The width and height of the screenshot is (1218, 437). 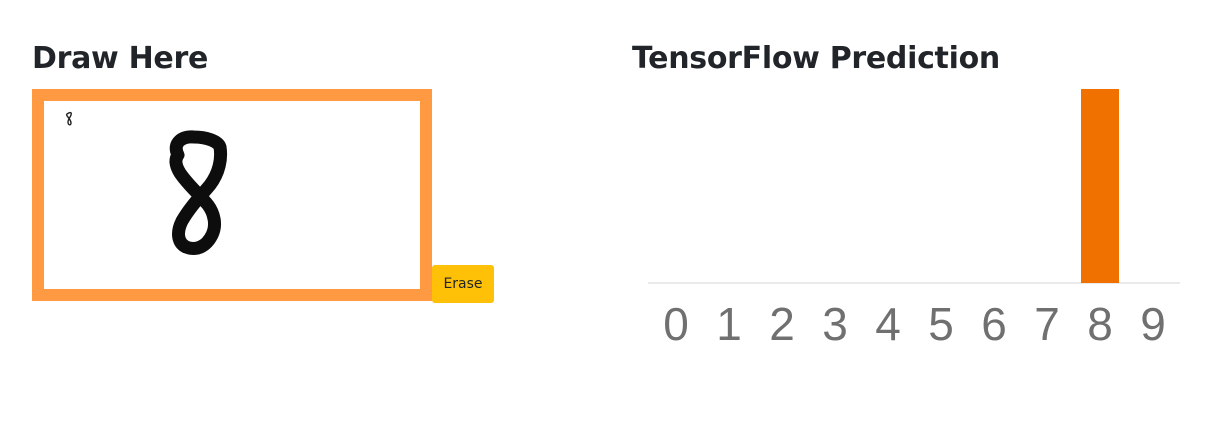 What do you see at coordinates (463, 284) in the screenshot?
I see `erase-button: Erase` at bounding box center [463, 284].